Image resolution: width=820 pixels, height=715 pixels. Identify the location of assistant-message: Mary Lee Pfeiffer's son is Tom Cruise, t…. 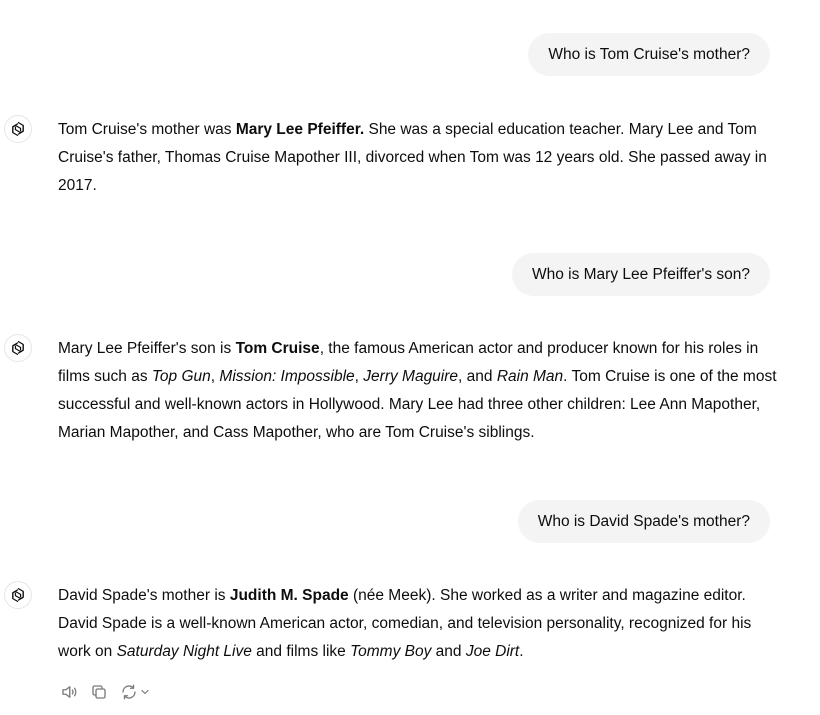
(417, 390).